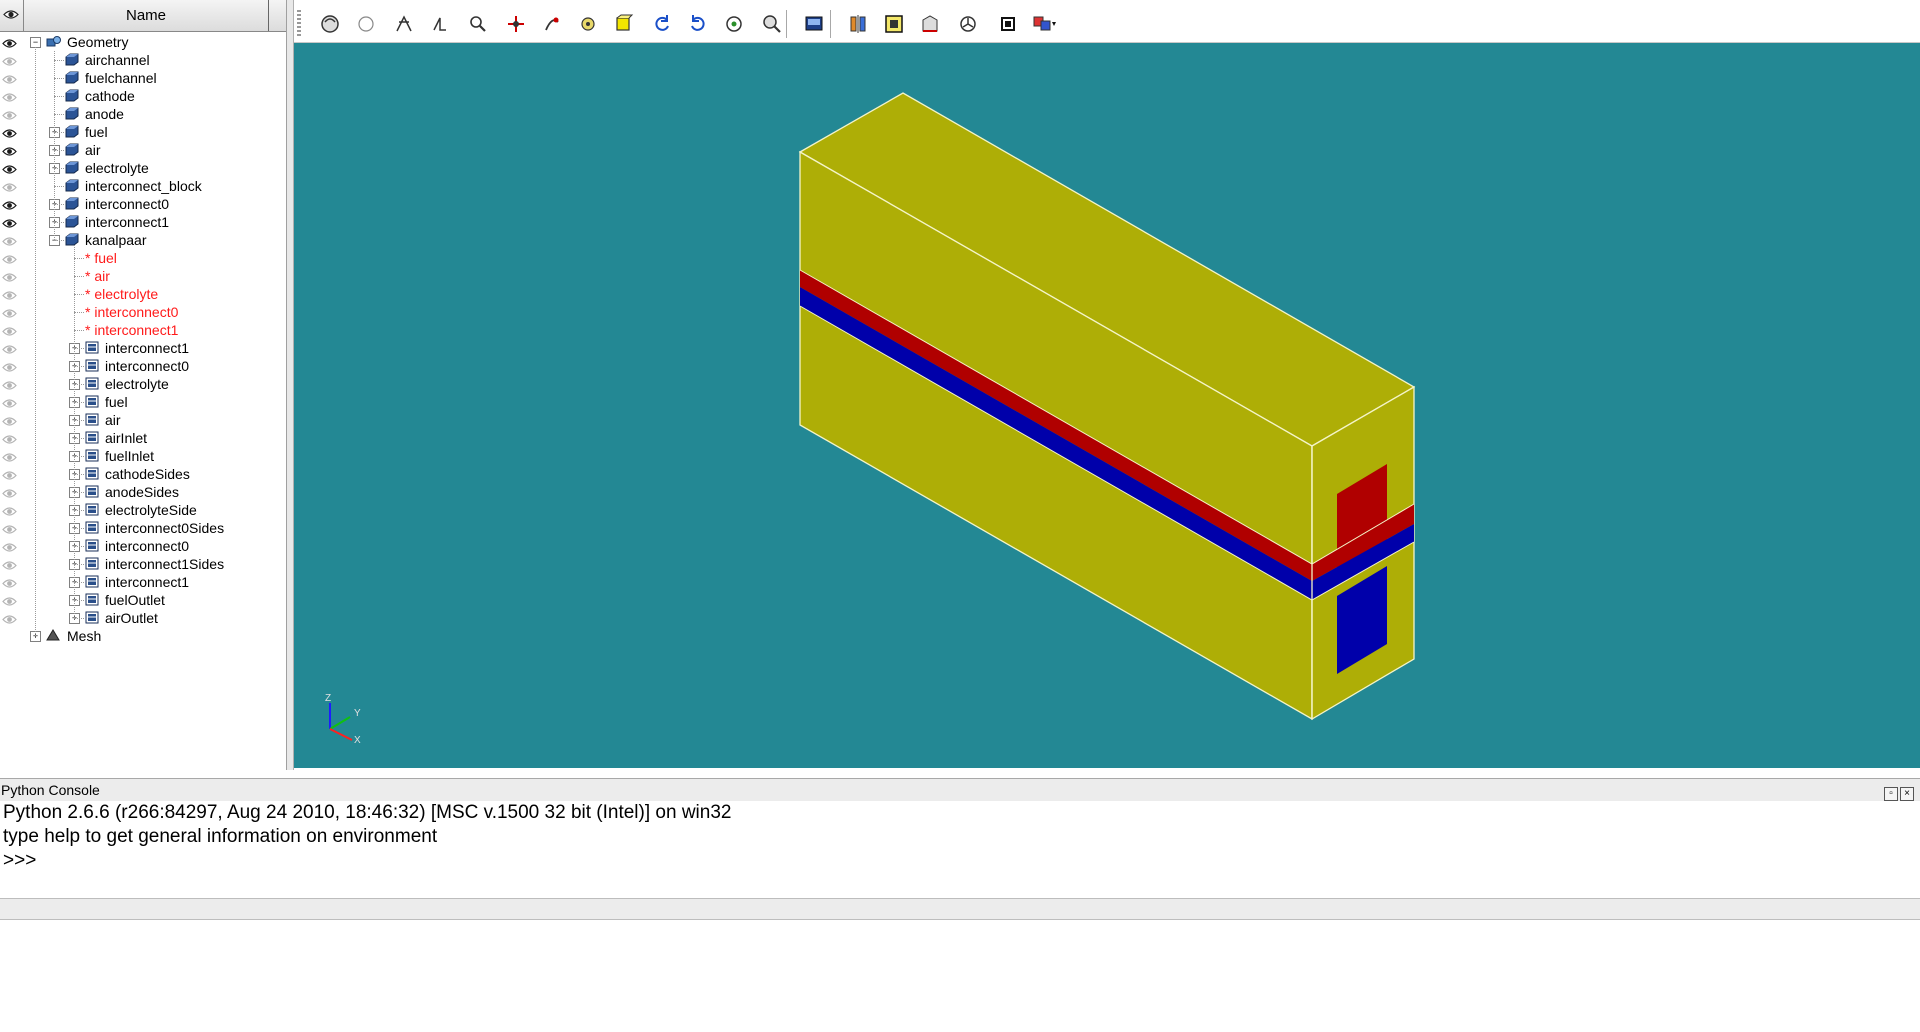  What do you see at coordinates (143, 474) in the screenshot?
I see `tree-item: + cathodeSides` at bounding box center [143, 474].